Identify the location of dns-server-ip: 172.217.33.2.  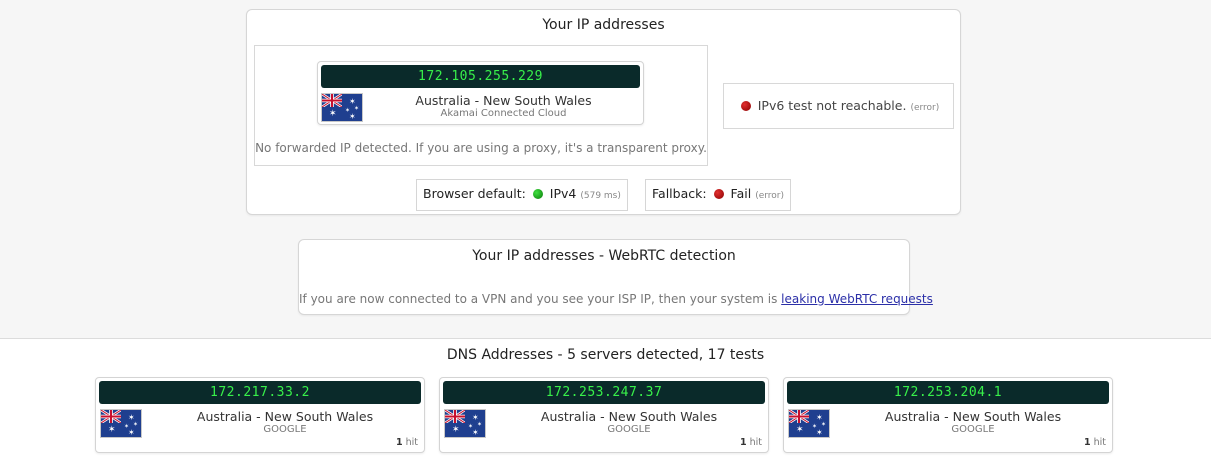
(260, 392).